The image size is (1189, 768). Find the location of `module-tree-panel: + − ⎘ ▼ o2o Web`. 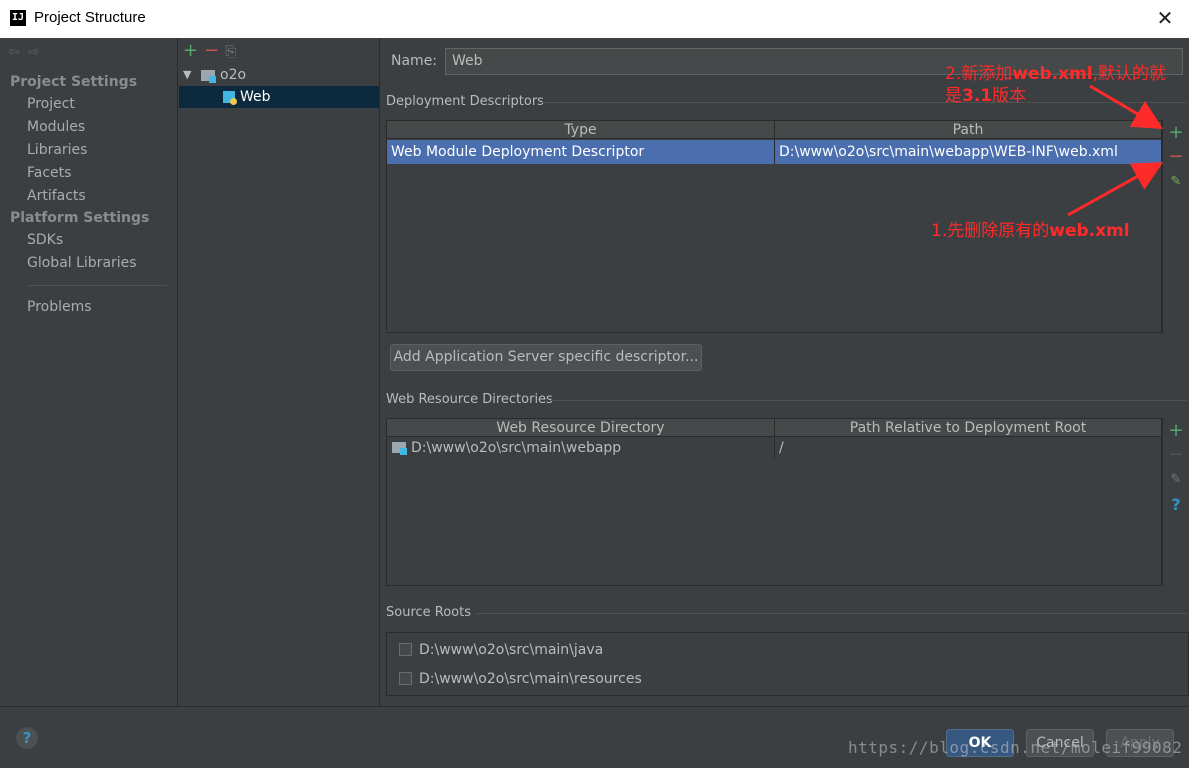

module-tree-panel: + − ⎘ ▼ o2o Web is located at coordinates (279, 372).